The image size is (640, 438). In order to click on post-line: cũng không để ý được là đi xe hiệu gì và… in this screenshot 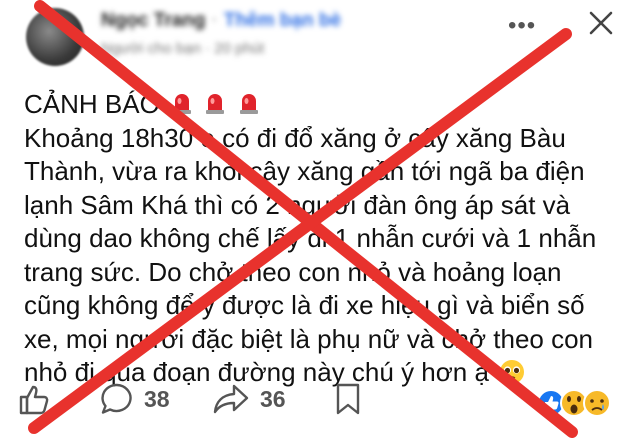, I will do `click(304, 305)`.